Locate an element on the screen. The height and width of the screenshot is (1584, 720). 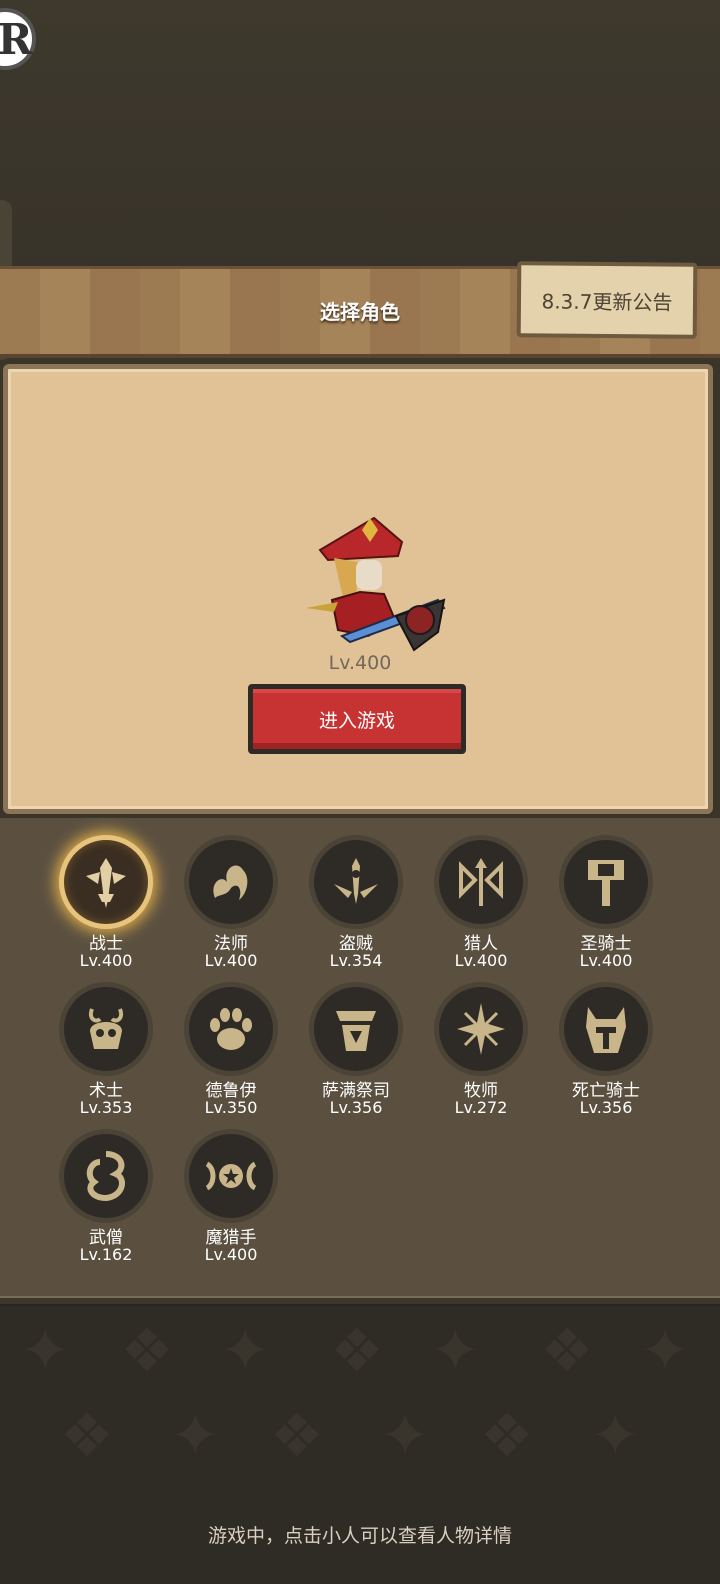
enter-game-button: 进入游戏 is located at coordinates (357, 719).